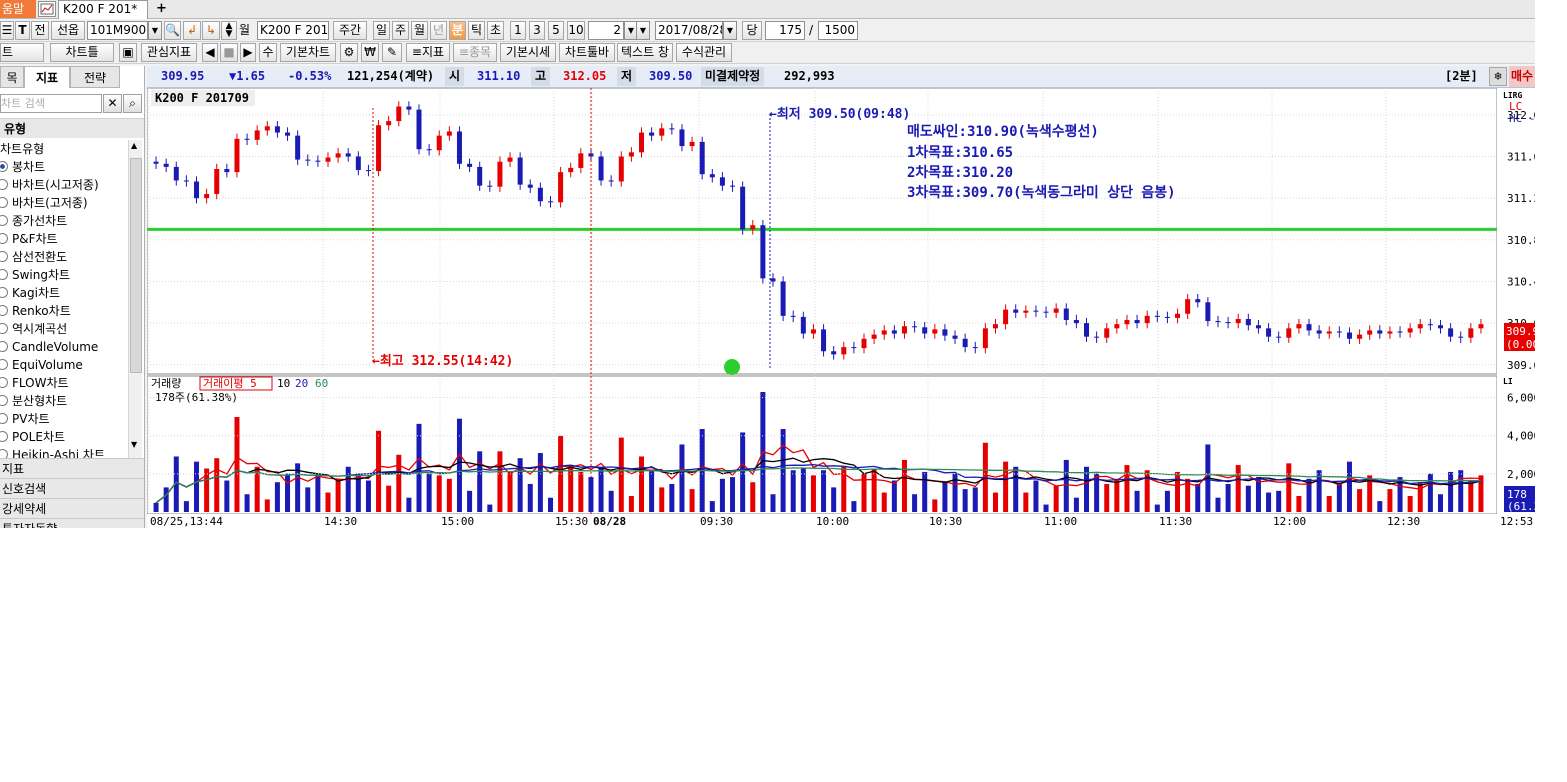 The width and height of the screenshot is (1567, 782). Describe the element at coordinates (25, 419) in the screenshot. I see `chart-type-item: PV차트` at that location.